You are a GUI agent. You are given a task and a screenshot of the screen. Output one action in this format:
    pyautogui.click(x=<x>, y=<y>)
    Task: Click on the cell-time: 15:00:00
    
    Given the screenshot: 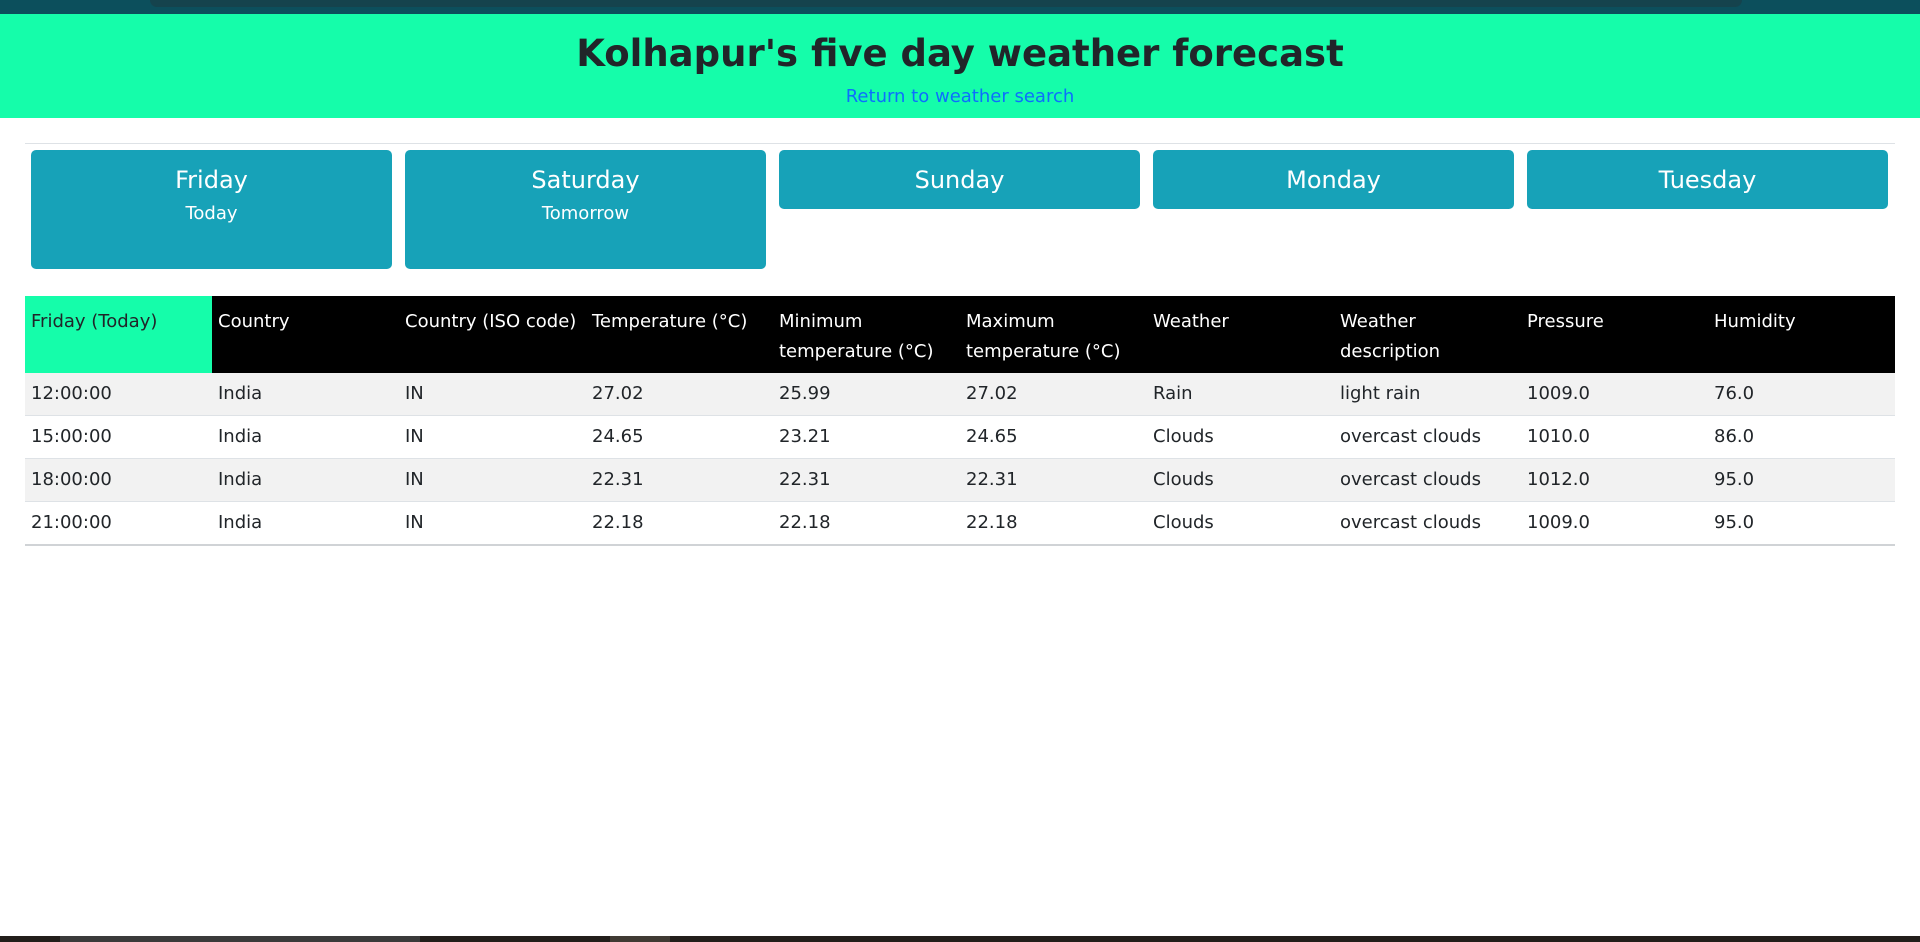 What is the action you would take?
    pyautogui.click(x=118, y=437)
    